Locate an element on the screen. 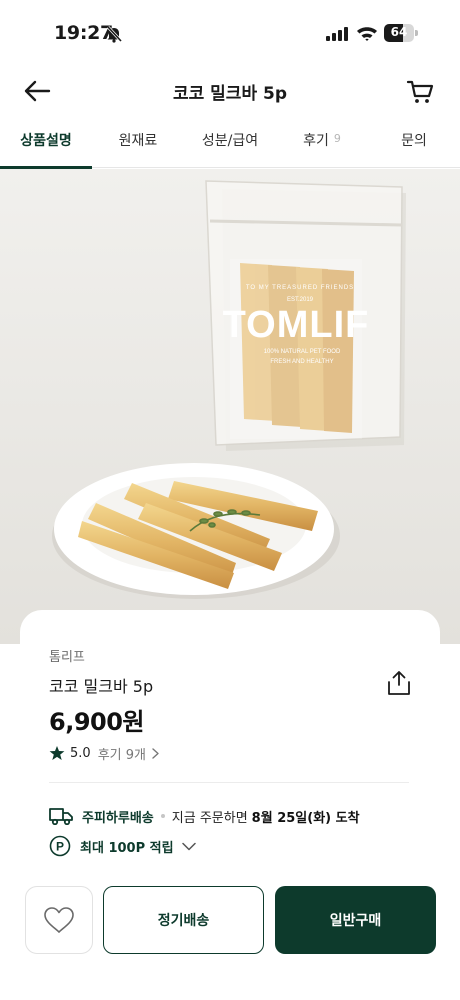  tab-review-count: 9 is located at coordinates (337, 138).